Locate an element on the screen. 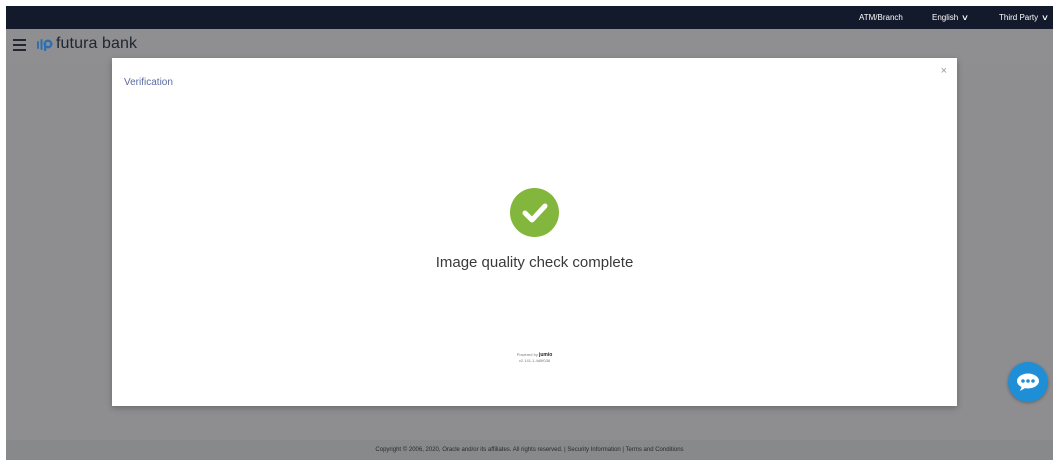 The height and width of the screenshot is (460, 1053). atm-branch-label: ATM/Branch is located at coordinates (881, 17).